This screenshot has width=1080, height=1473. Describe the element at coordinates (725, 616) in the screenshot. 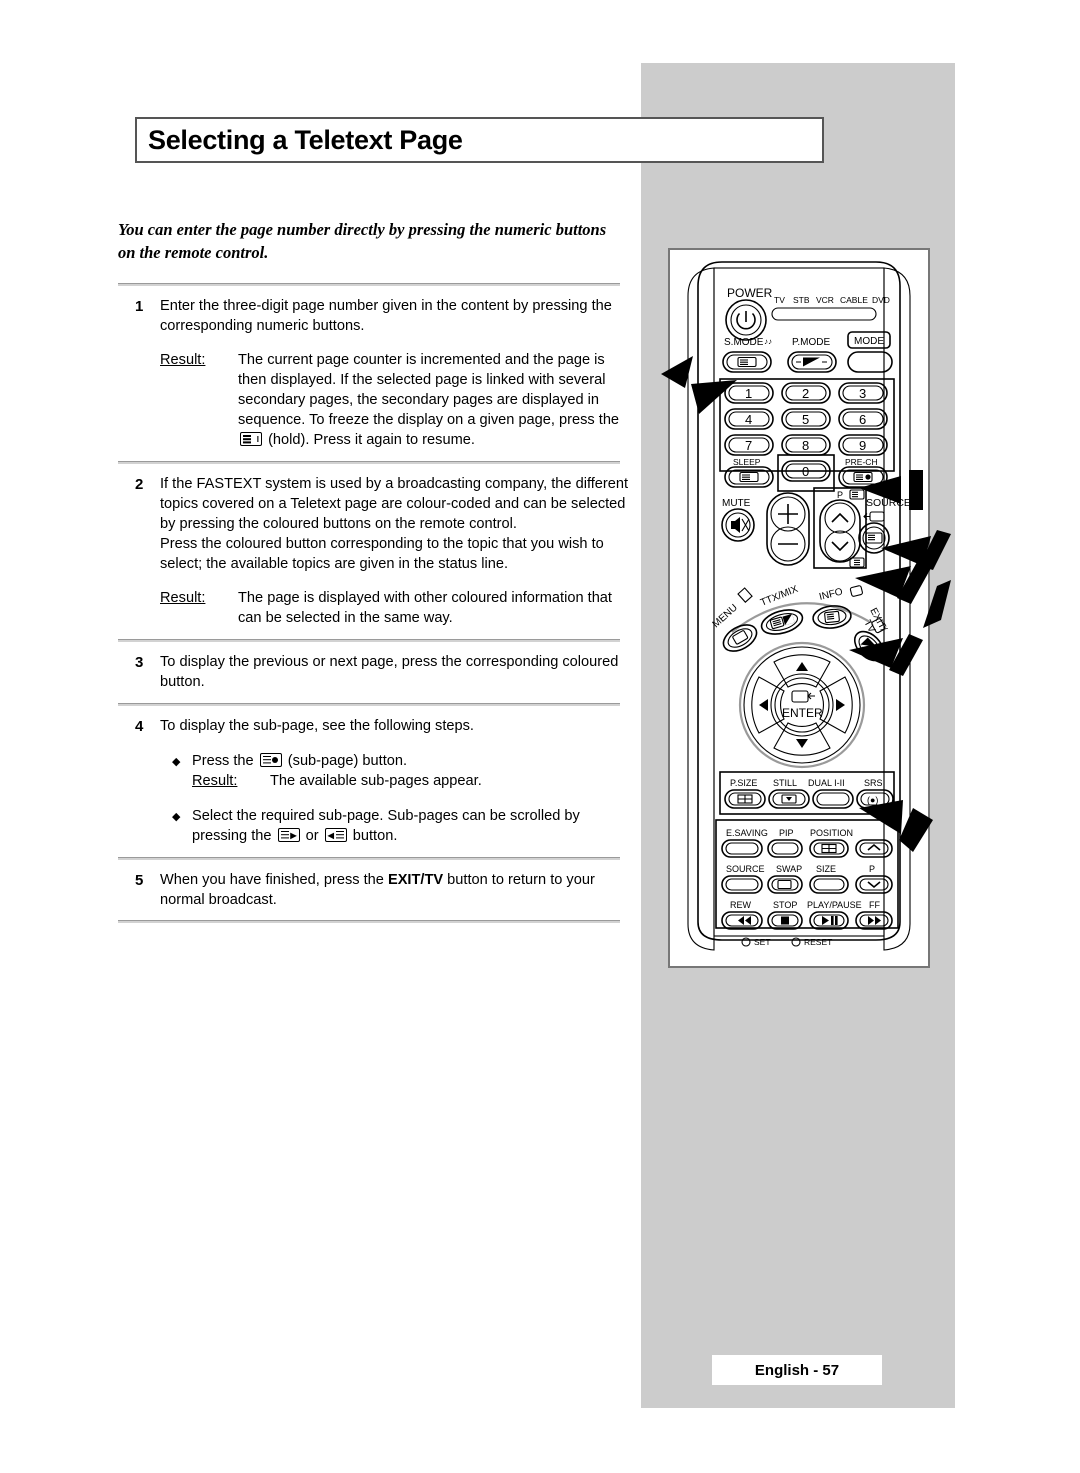

I see `menu-label: MENU` at that location.